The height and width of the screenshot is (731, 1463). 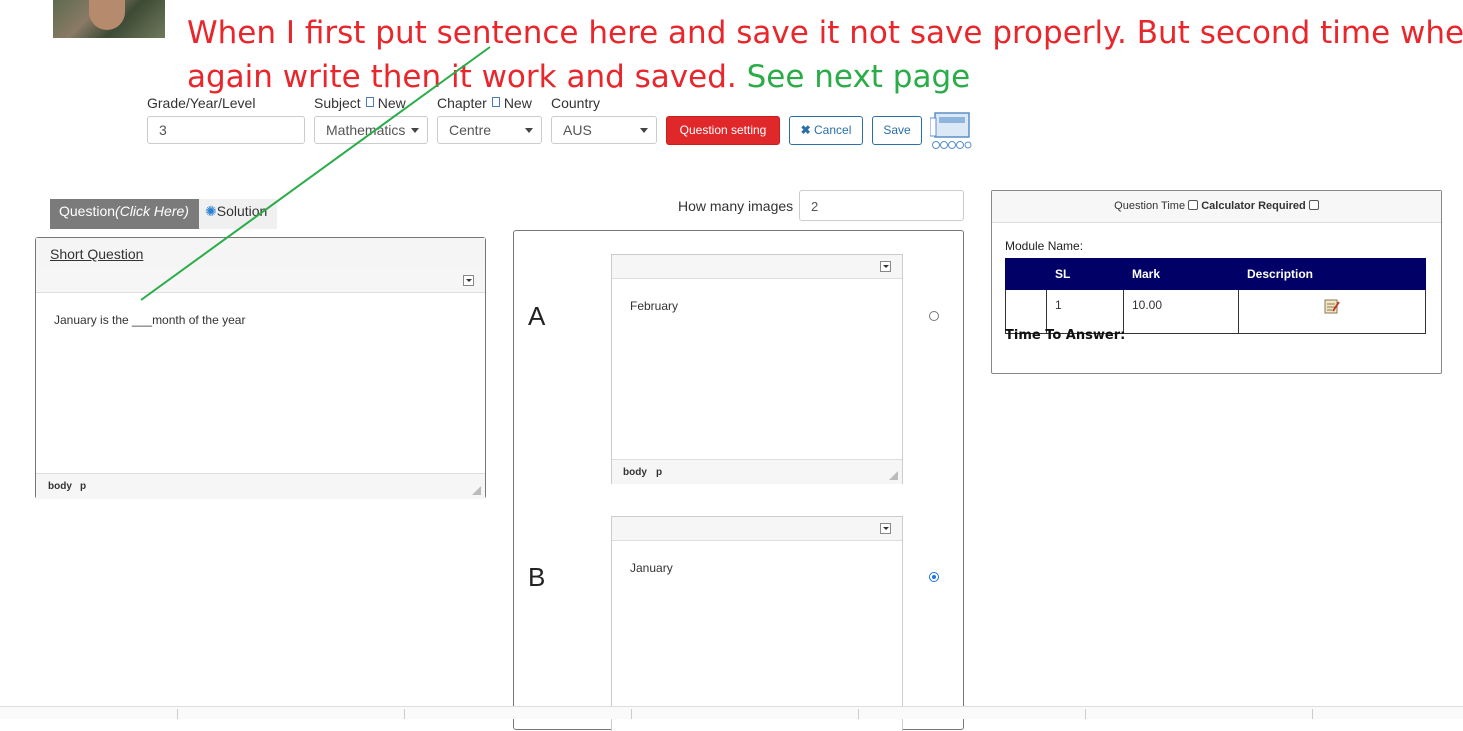 I want to click on table-cell-description, so click(x=1332, y=311).